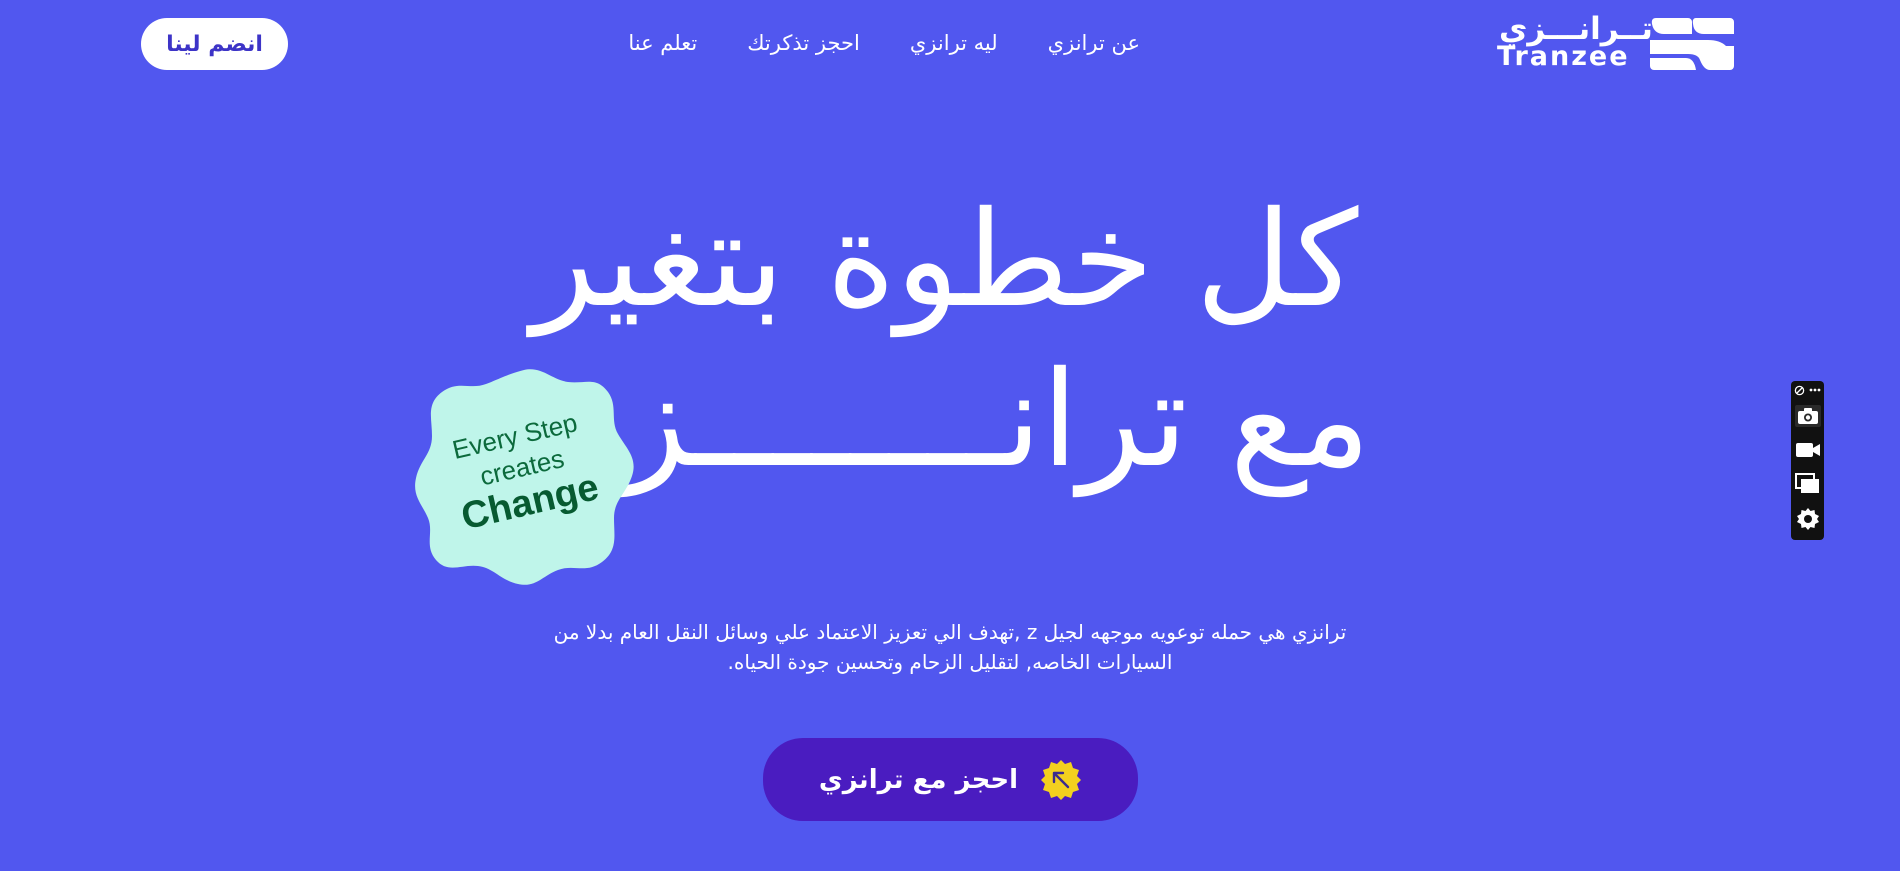 This screenshot has width=1900, height=871. What do you see at coordinates (954, 43) in the screenshot?
I see `nav-link-why: ليه ترانزي` at bounding box center [954, 43].